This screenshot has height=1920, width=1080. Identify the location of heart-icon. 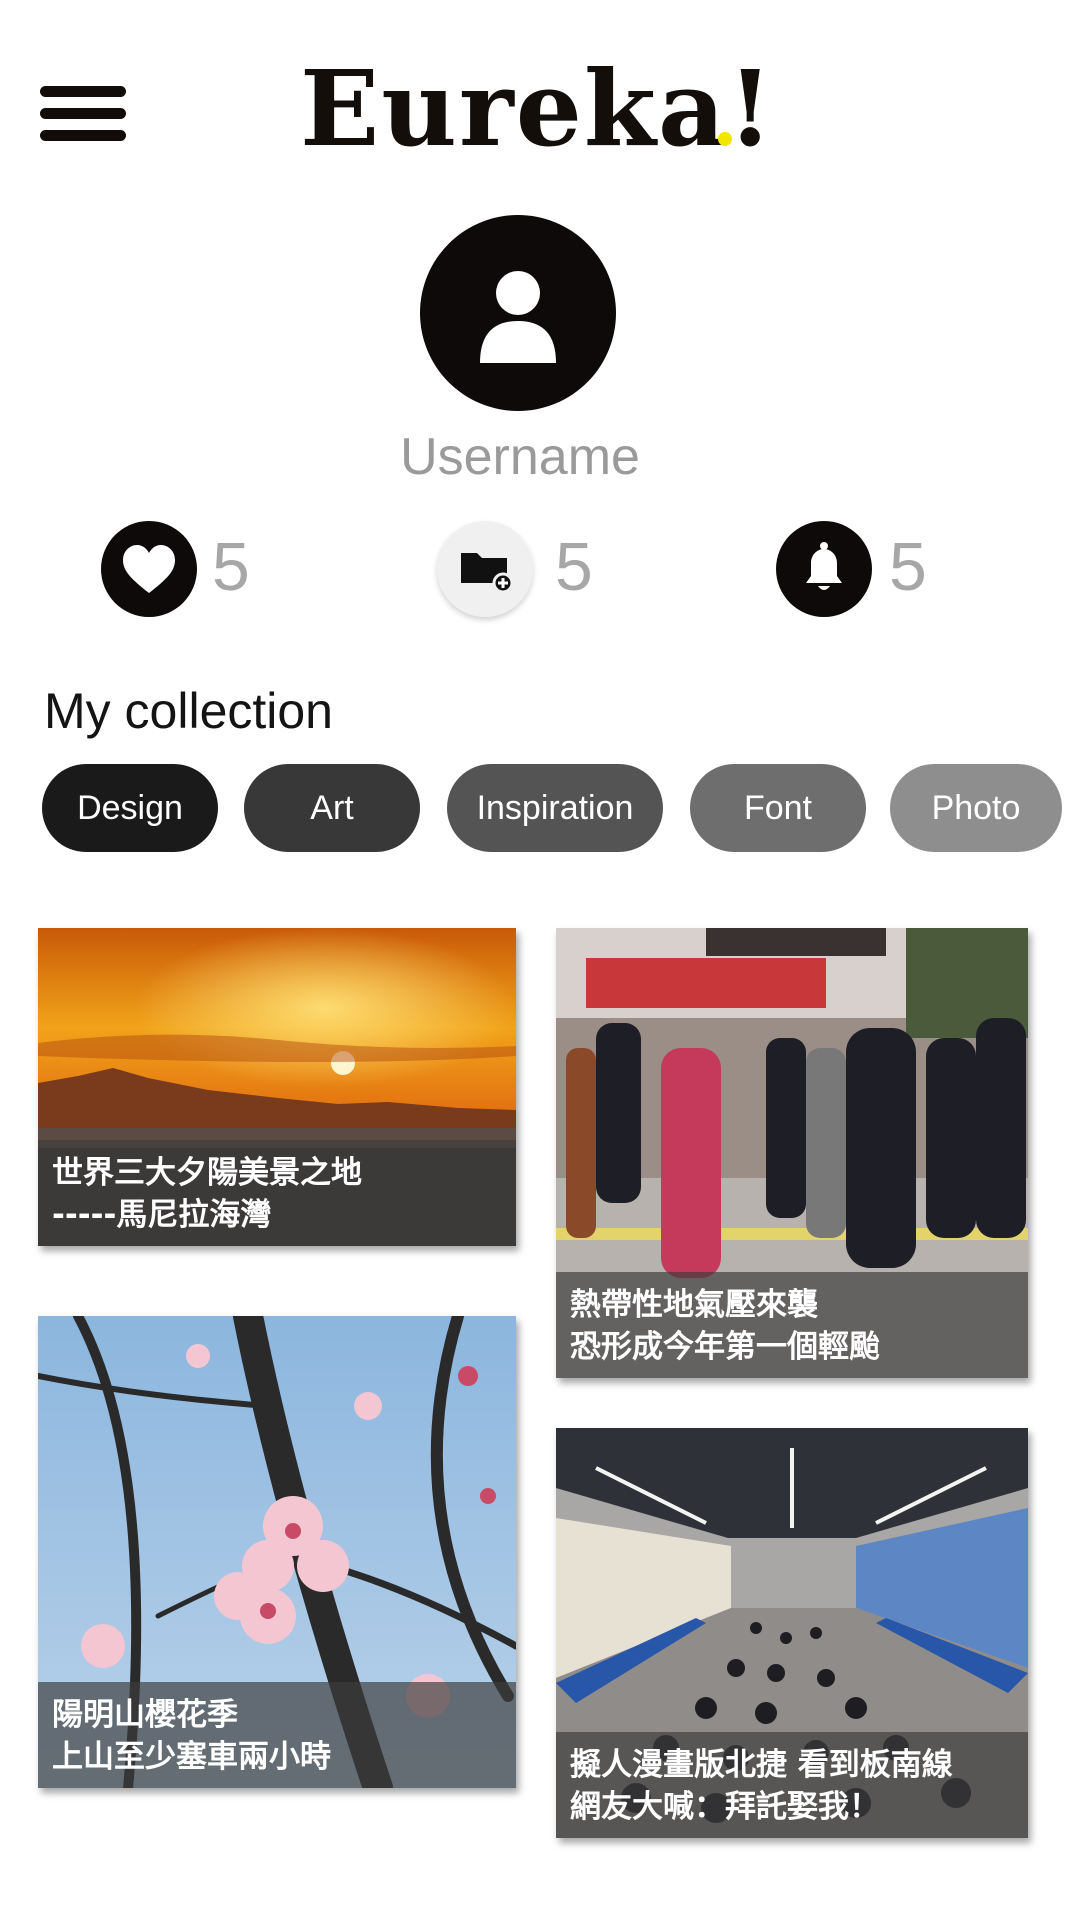
(149, 569).